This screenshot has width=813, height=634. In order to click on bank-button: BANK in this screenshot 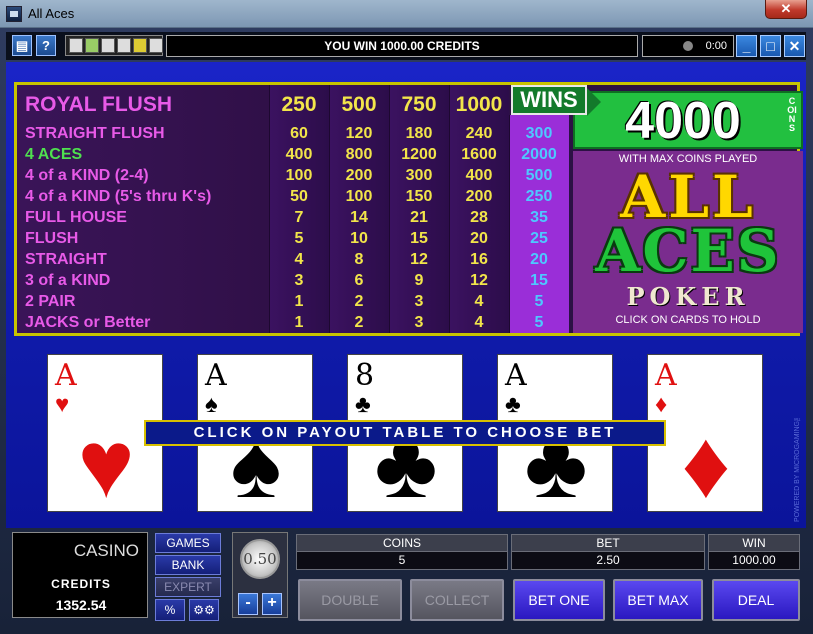, I will do `click(188, 565)`.